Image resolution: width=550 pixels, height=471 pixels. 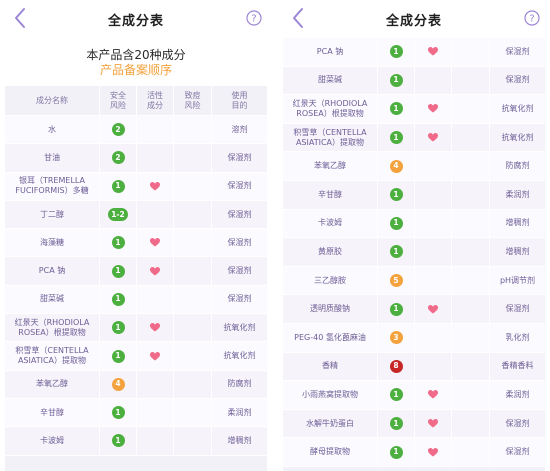 What do you see at coordinates (136, 19) in the screenshot?
I see `nav-bar: 全成分表 ?` at bounding box center [136, 19].